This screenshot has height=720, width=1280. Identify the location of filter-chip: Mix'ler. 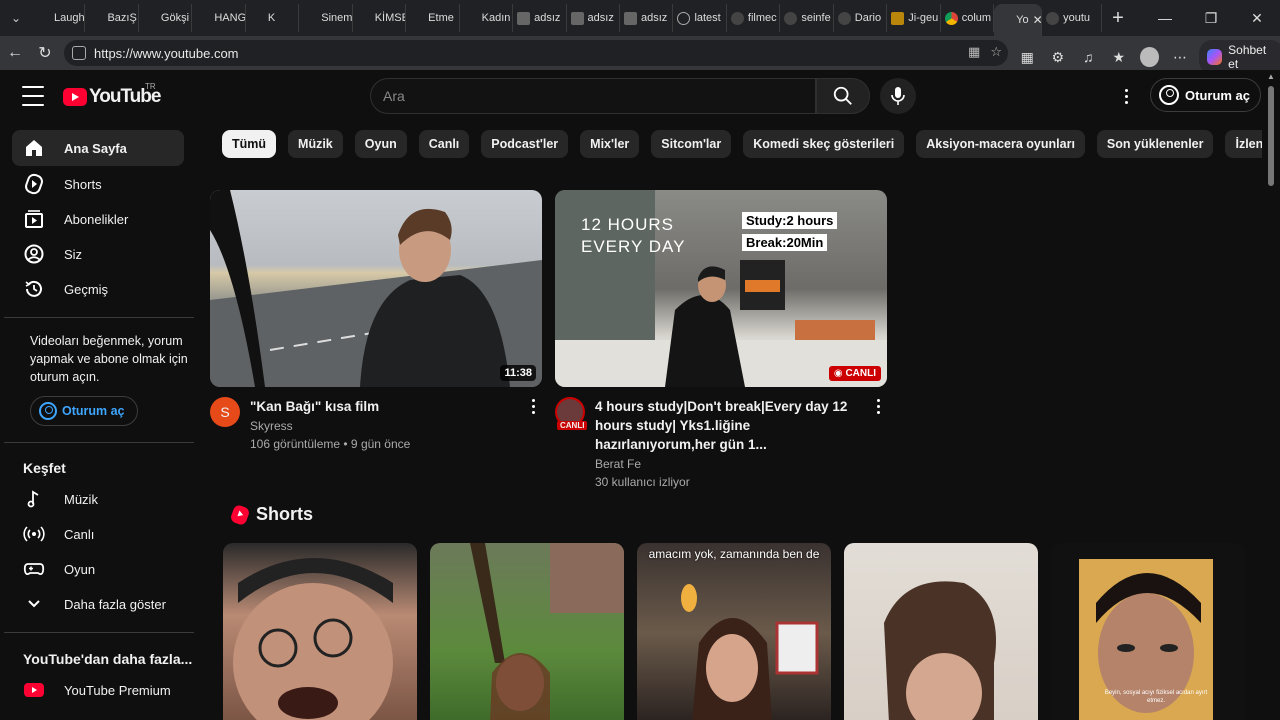
(610, 144).